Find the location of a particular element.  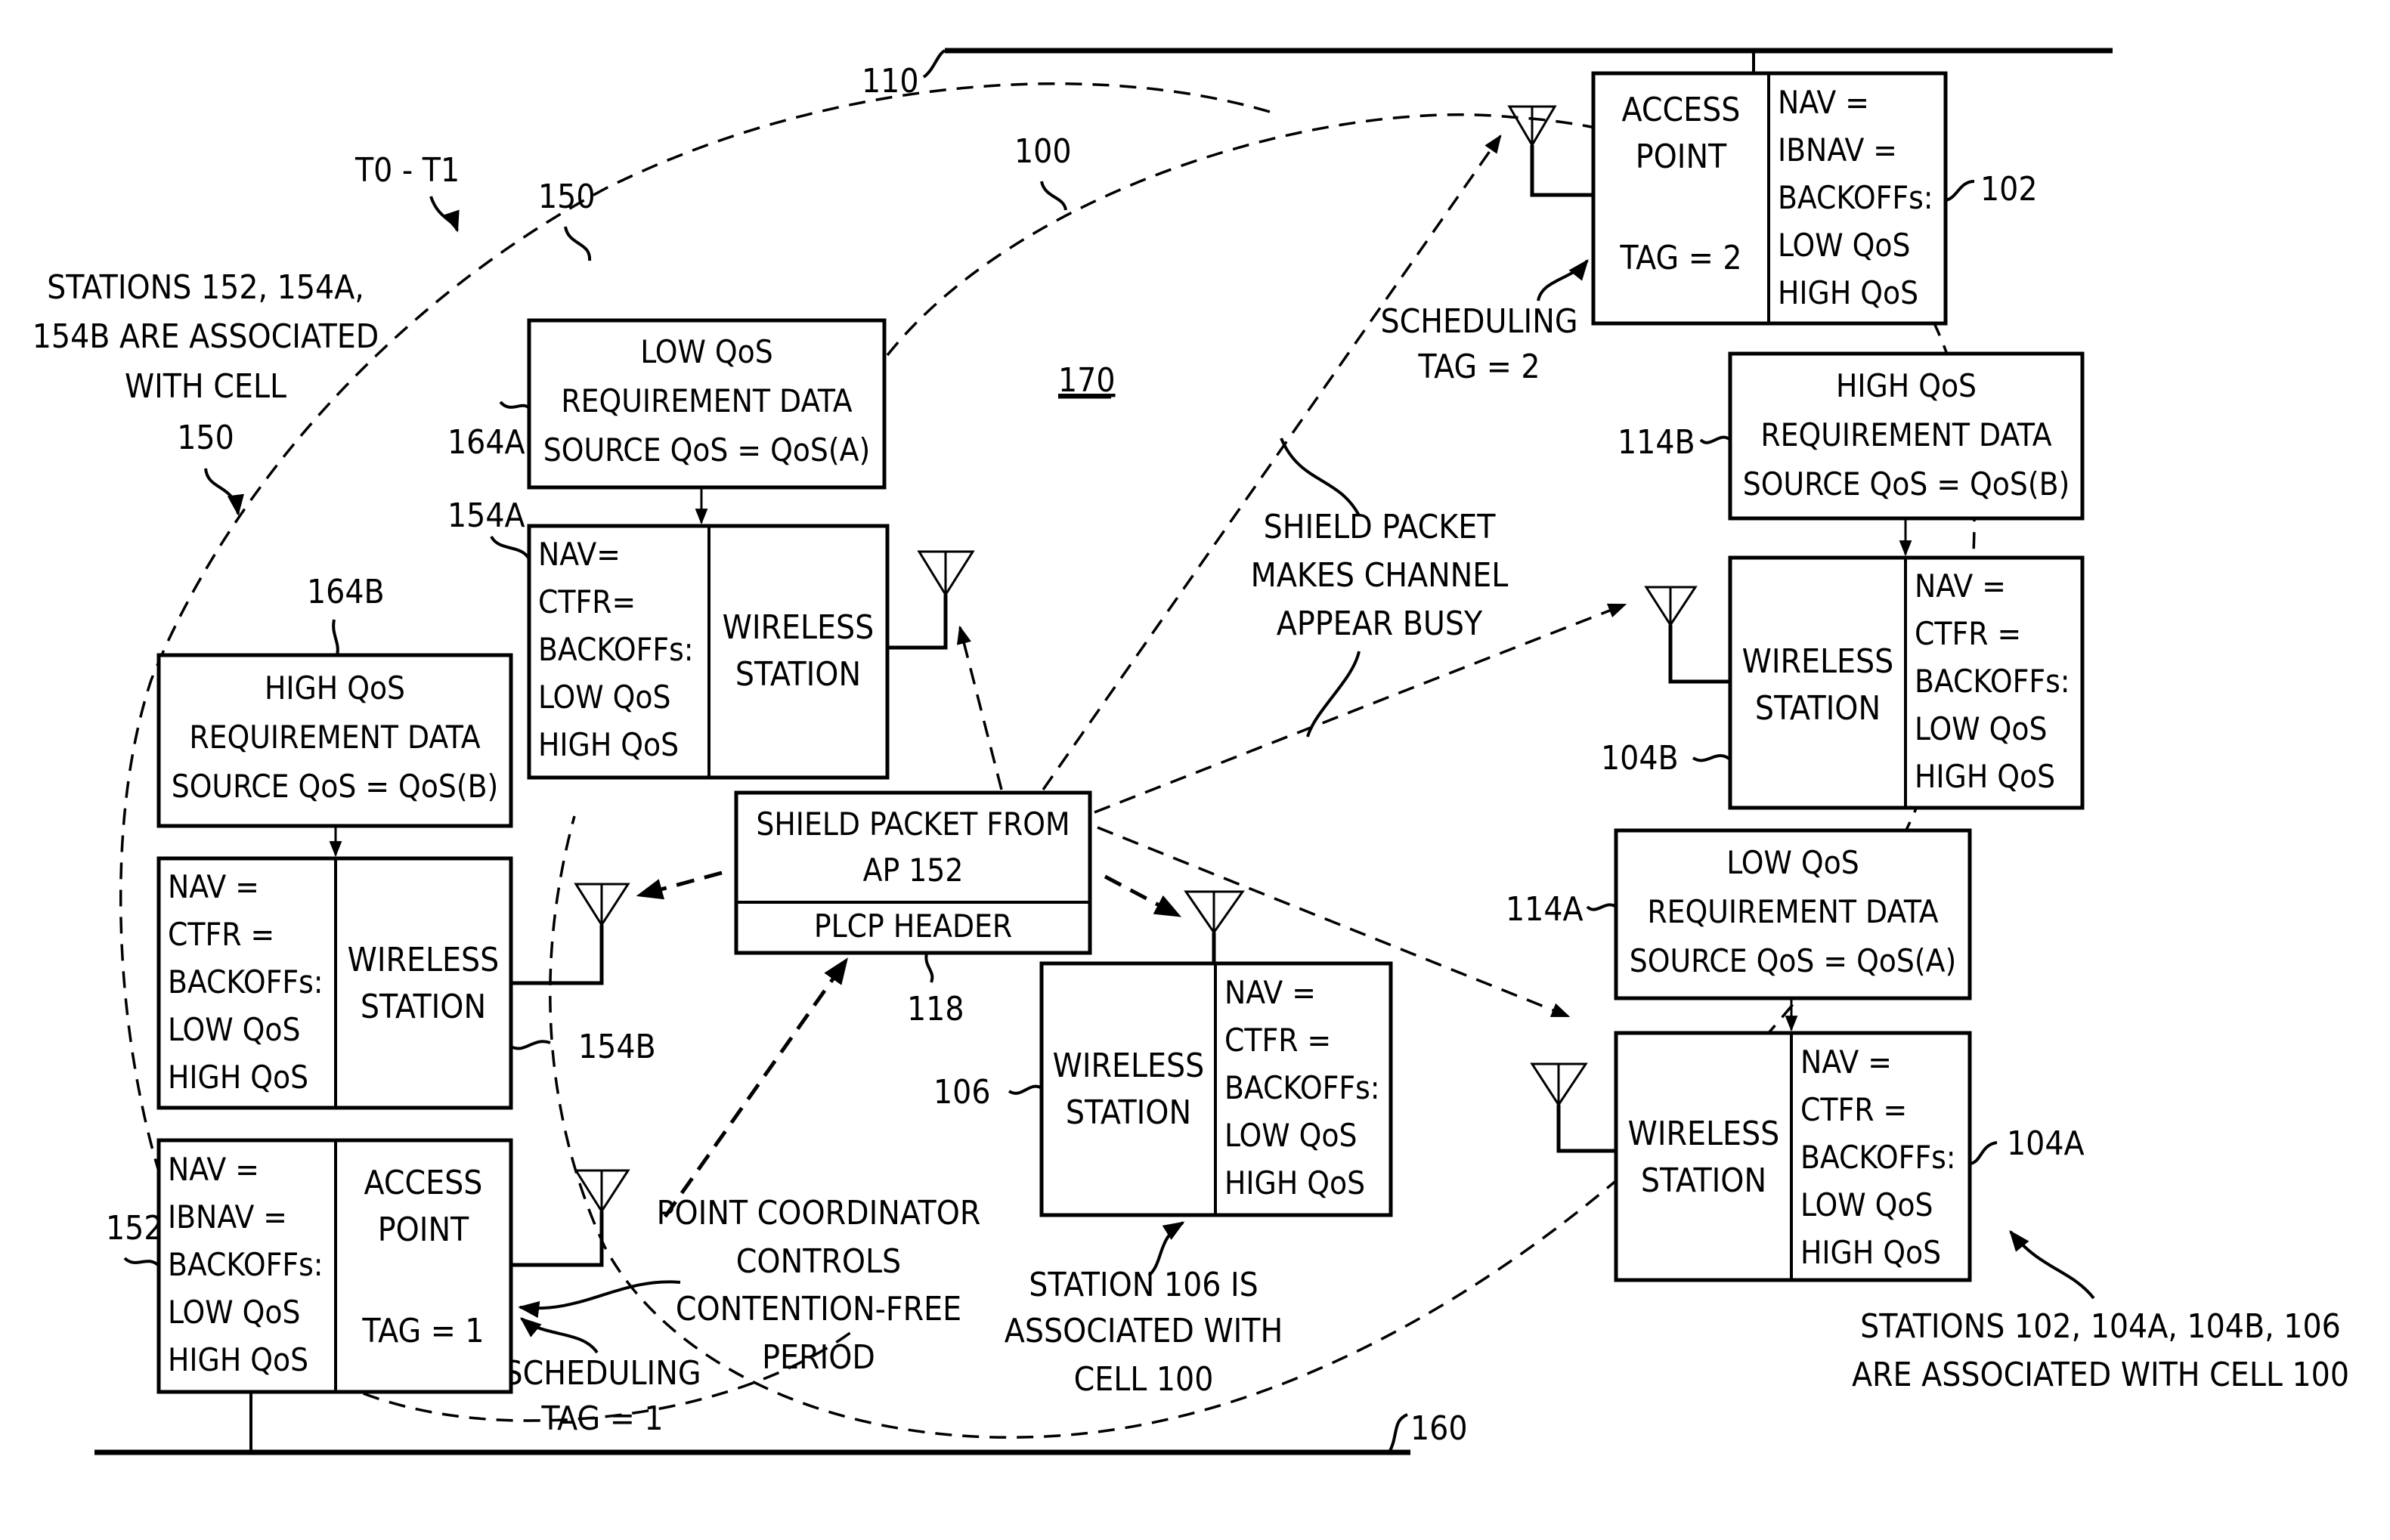

ws106-ref: 106 is located at coordinates (962, 1092).